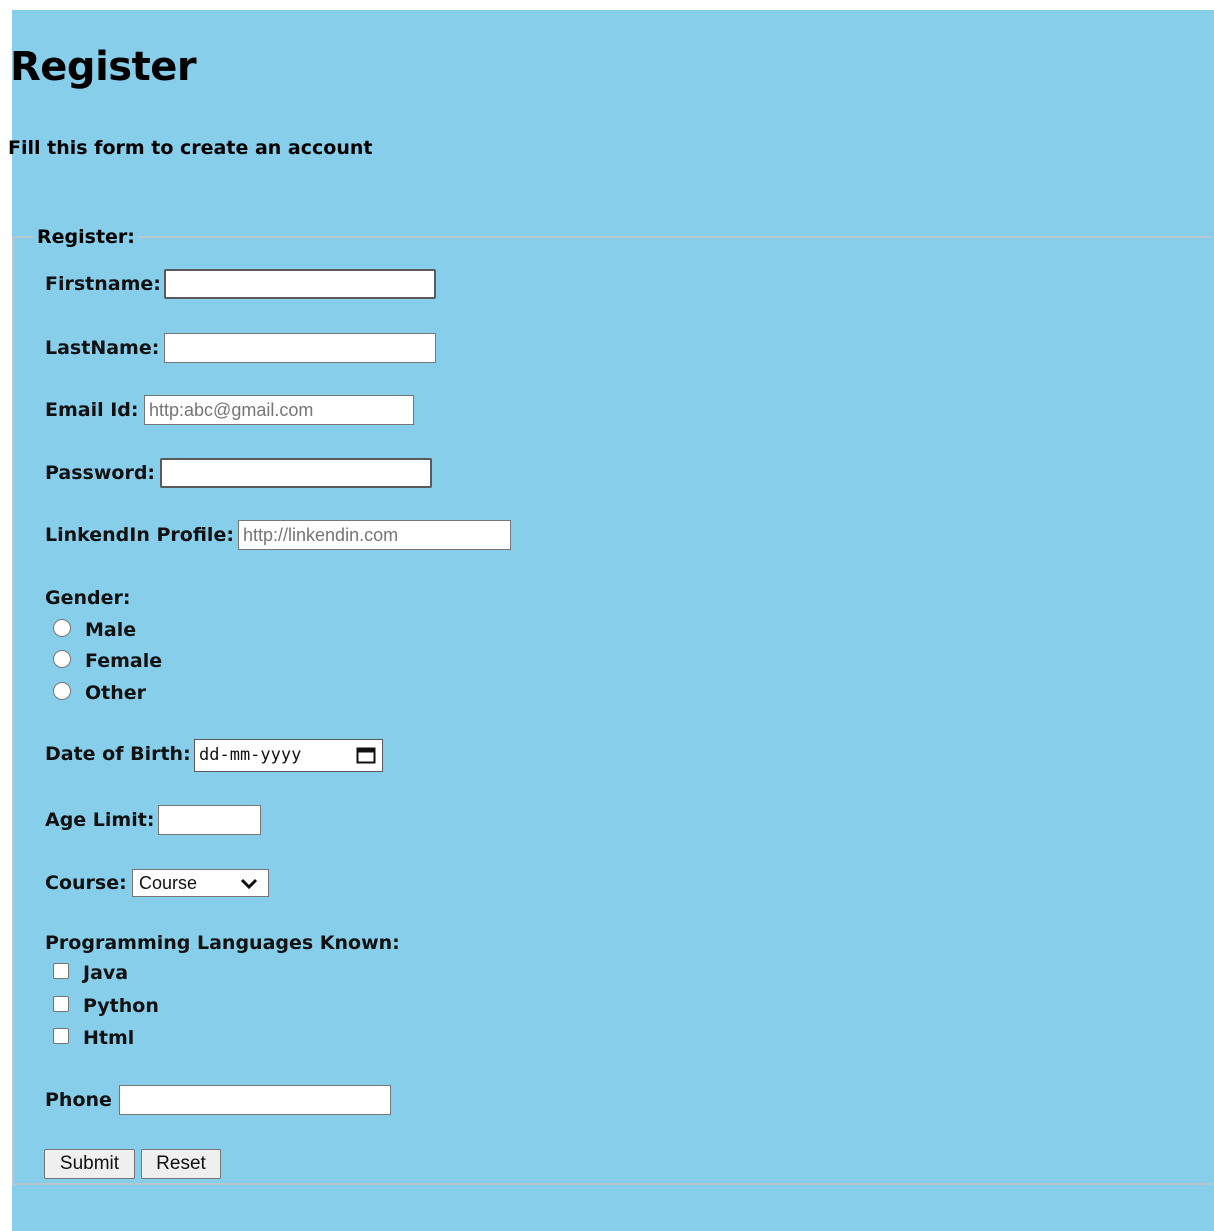  I want to click on gender-male-radio, so click(62, 628).